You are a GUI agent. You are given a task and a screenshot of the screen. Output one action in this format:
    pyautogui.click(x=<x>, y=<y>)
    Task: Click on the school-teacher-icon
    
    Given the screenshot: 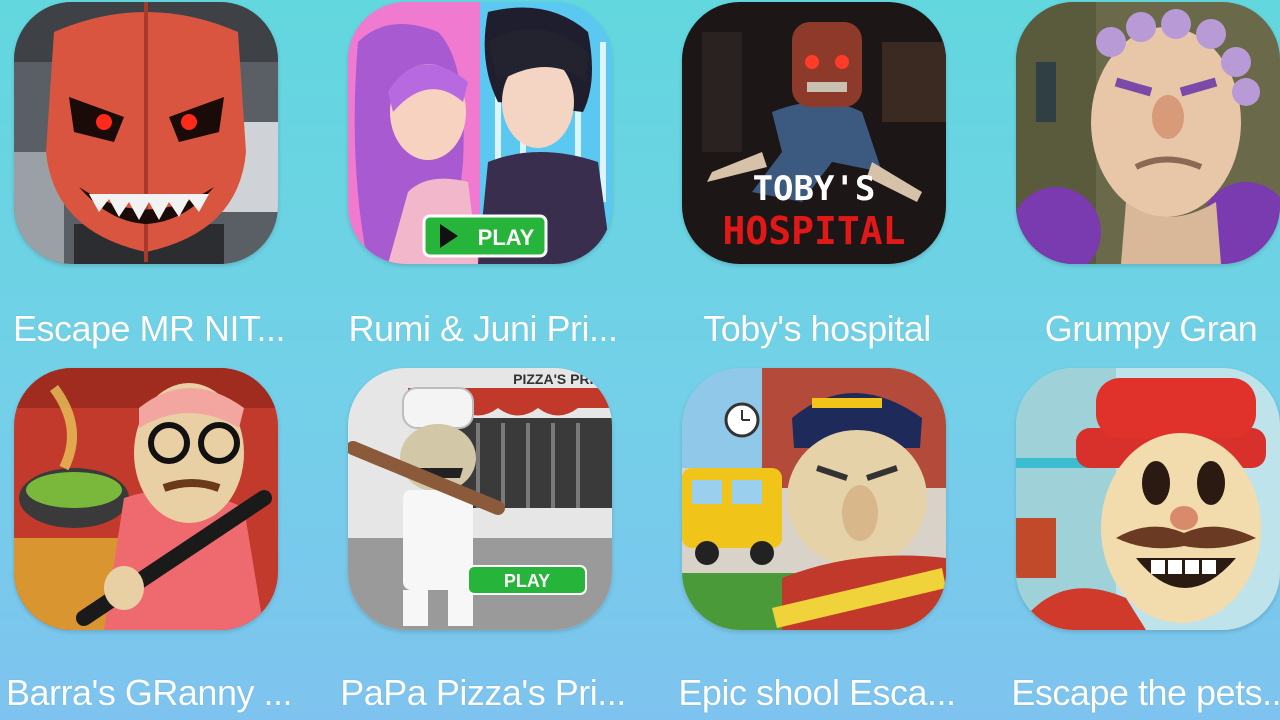 What is the action you would take?
    pyautogui.click(x=814, y=499)
    